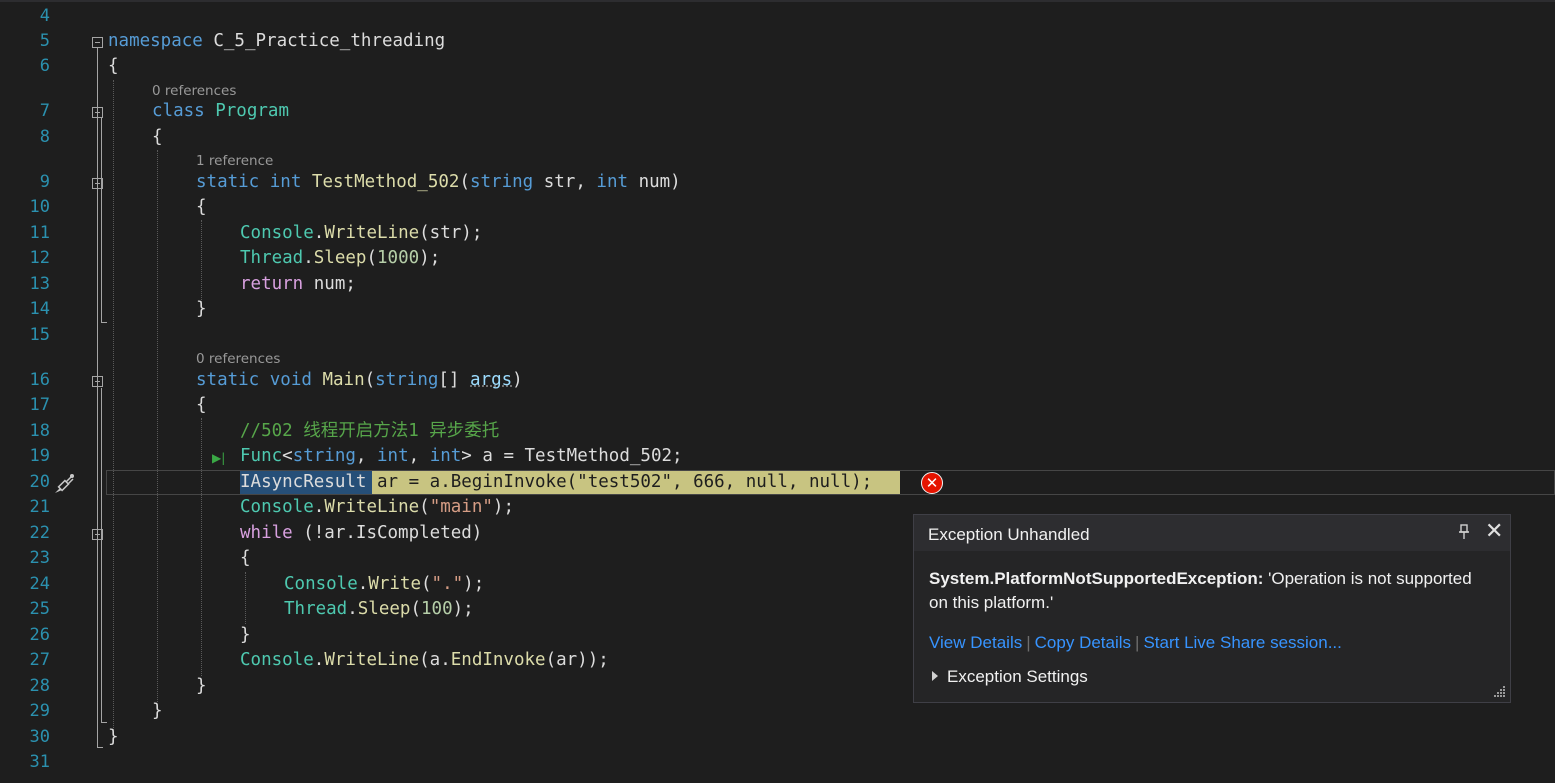  I want to click on line-number: 8, so click(44, 137).